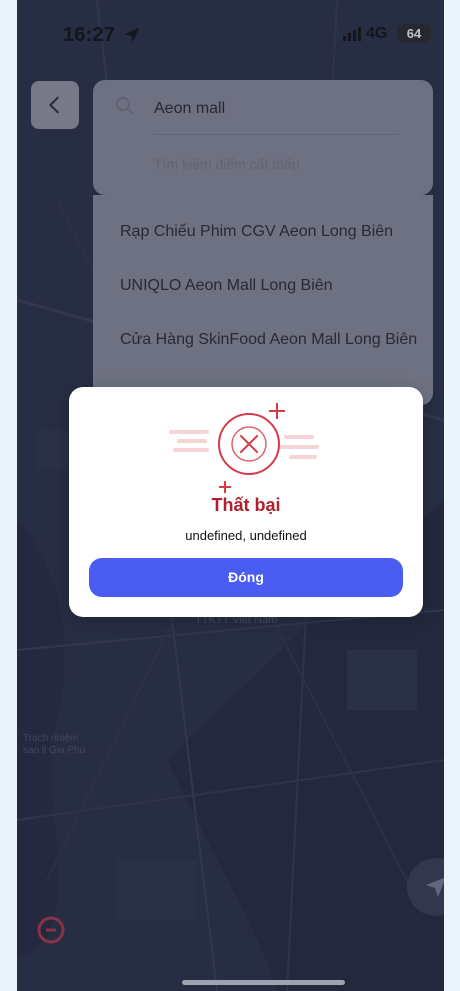 Image resolution: width=460 pixels, height=991 pixels. What do you see at coordinates (246, 535) in the screenshot?
I see `dialog-message: undefined, undefined` at bounding box center [246, 535].